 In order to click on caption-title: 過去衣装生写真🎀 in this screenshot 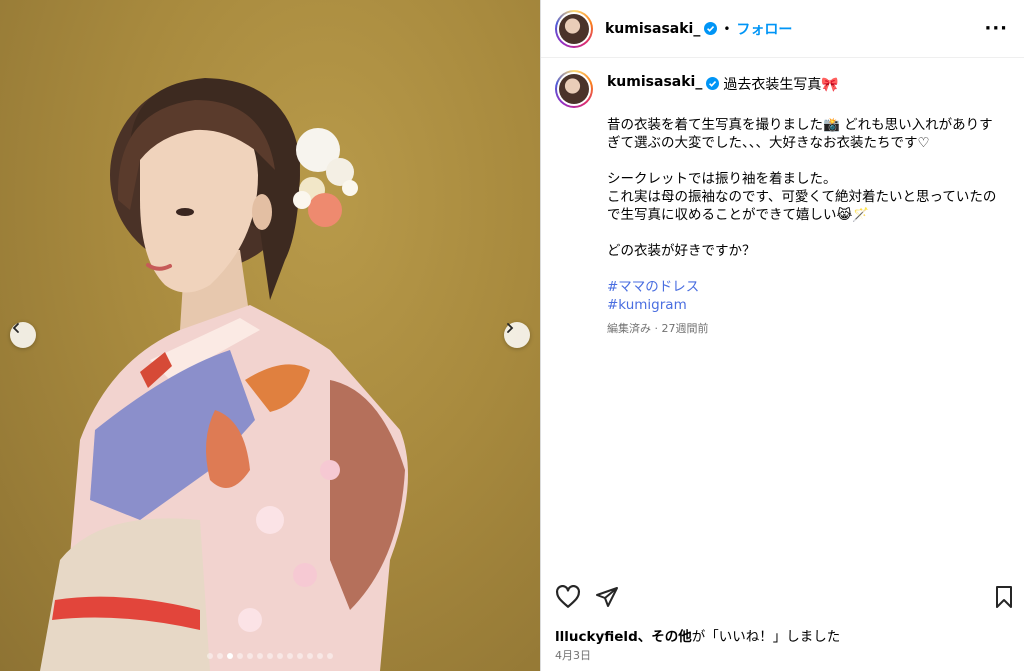, I will do `click(781, 85)`.